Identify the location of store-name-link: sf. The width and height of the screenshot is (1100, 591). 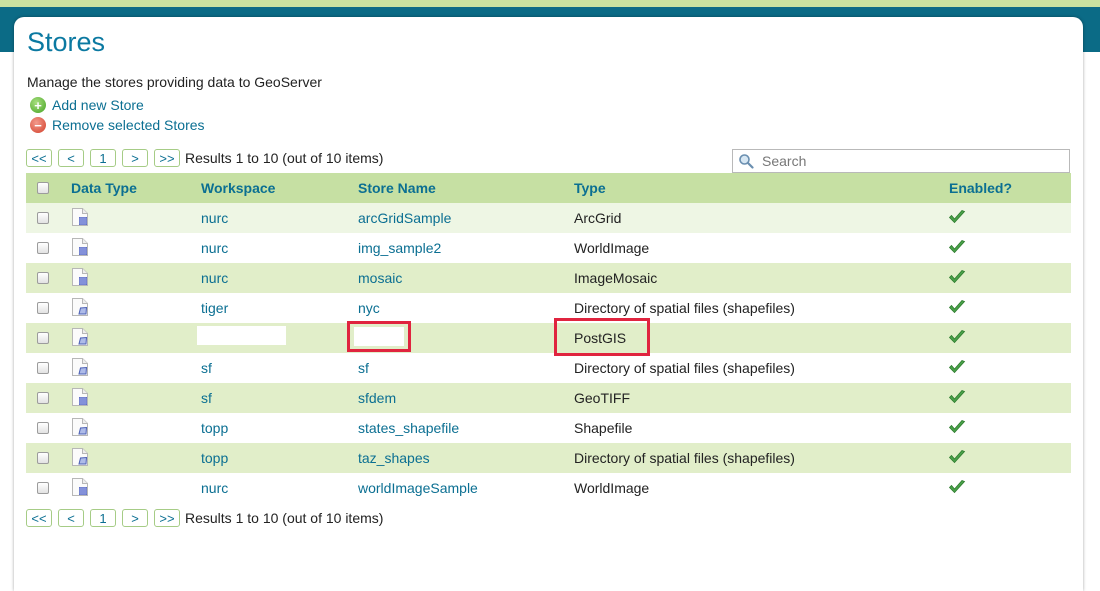
(363, 368).